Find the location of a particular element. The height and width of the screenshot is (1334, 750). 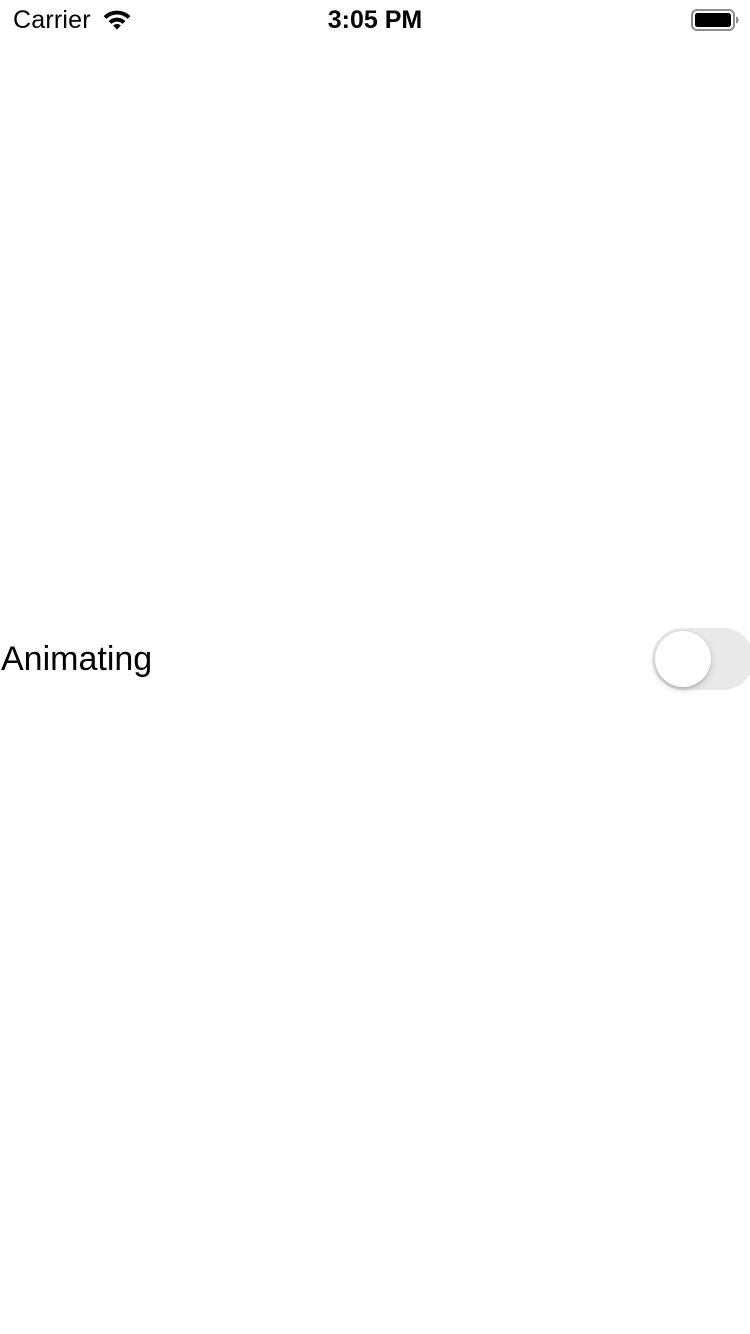

status-time: 3:05 PM is located at coordinates (375, 20).